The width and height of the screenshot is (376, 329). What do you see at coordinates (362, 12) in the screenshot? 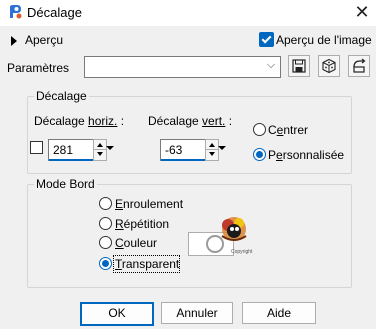
I see `close-button: ✕` at bounding box center [362, 12].